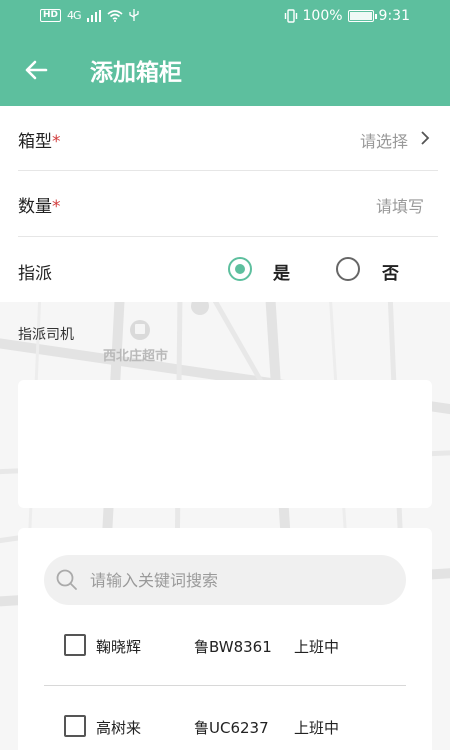  Describe the element at coordinates (119, 728) in the screenshot. I see `driver-name: 高树来` at that location.